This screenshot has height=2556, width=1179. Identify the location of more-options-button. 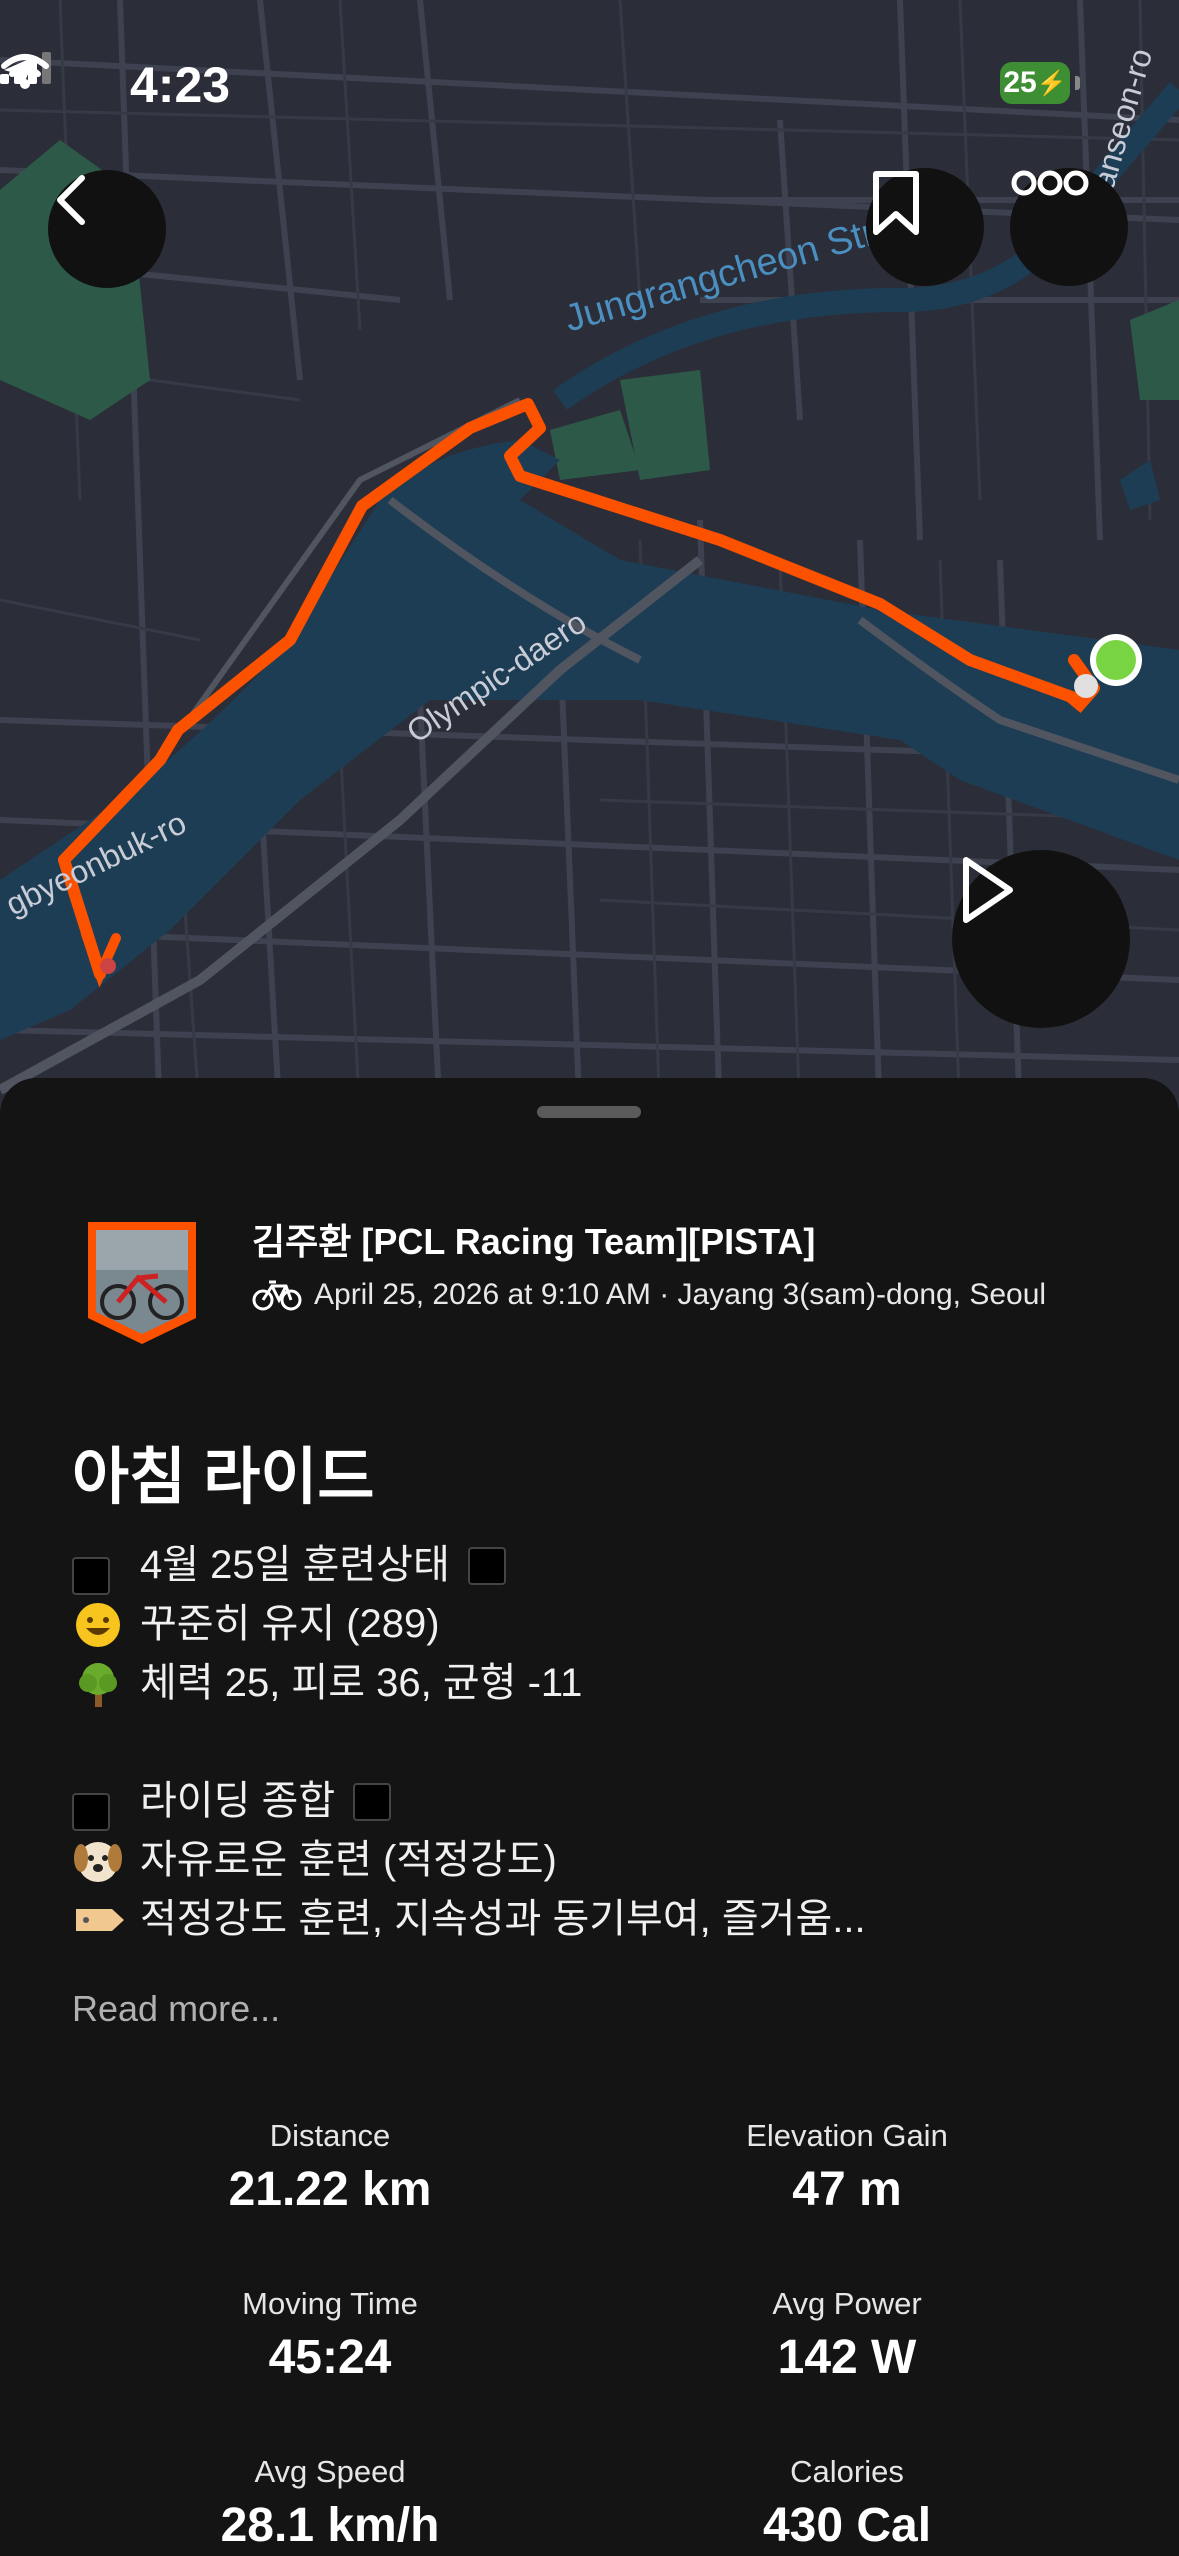
(1069, 227).